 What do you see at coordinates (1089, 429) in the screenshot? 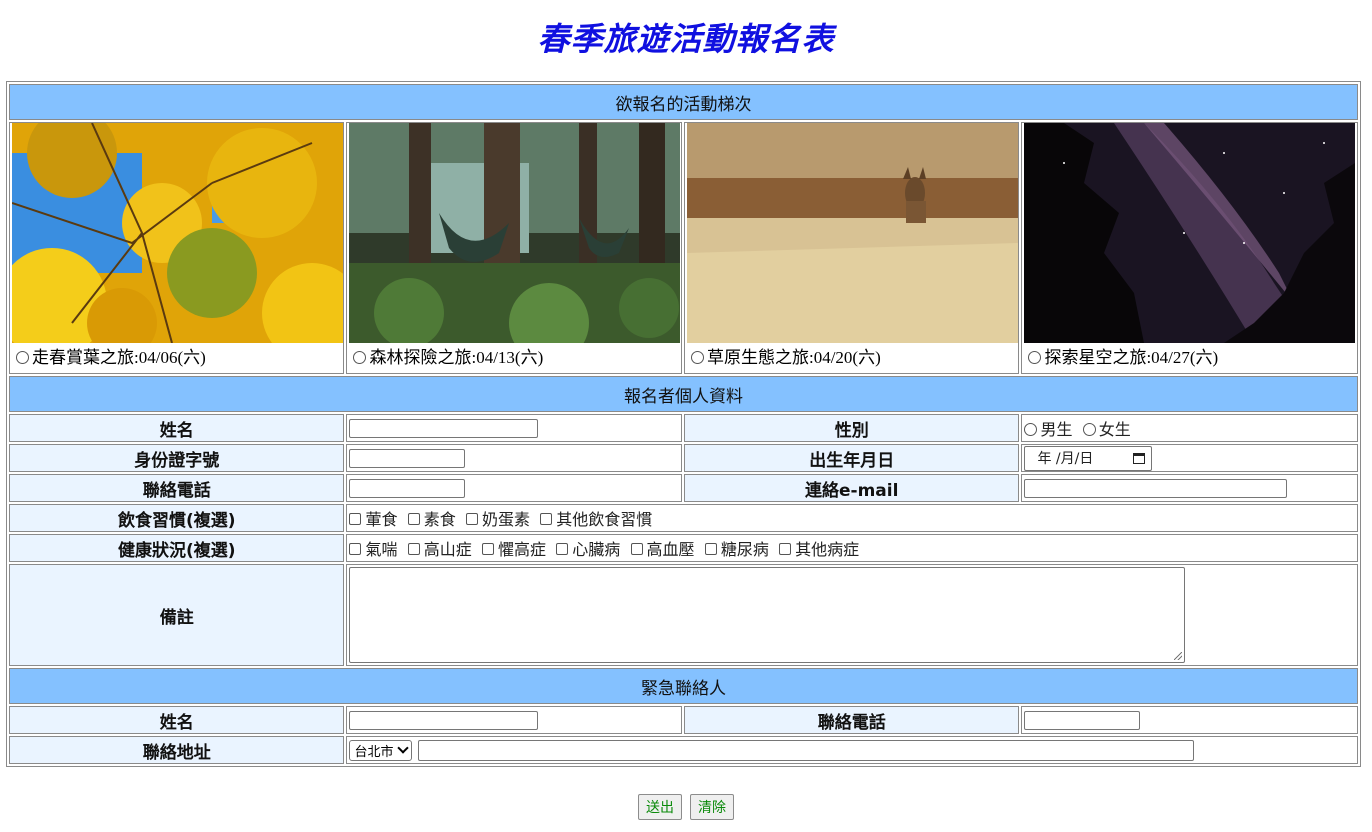
I see `gender-female-radio` at bounding box center [1089, 429].